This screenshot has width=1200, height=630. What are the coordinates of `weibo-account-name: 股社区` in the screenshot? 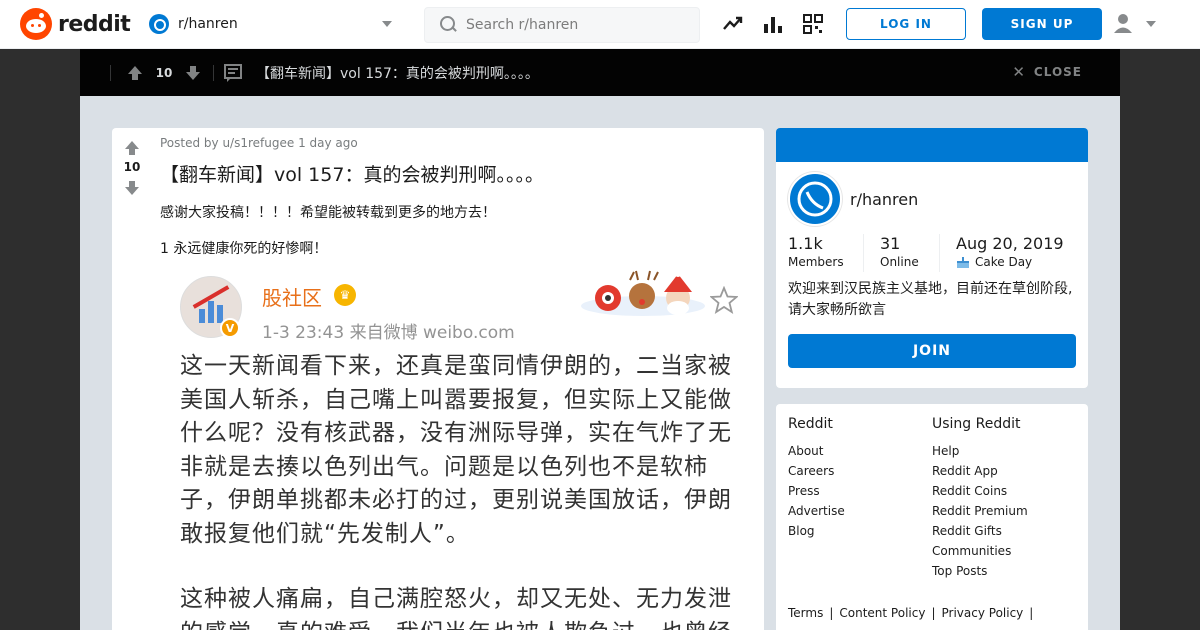 It's located at (292, 298).